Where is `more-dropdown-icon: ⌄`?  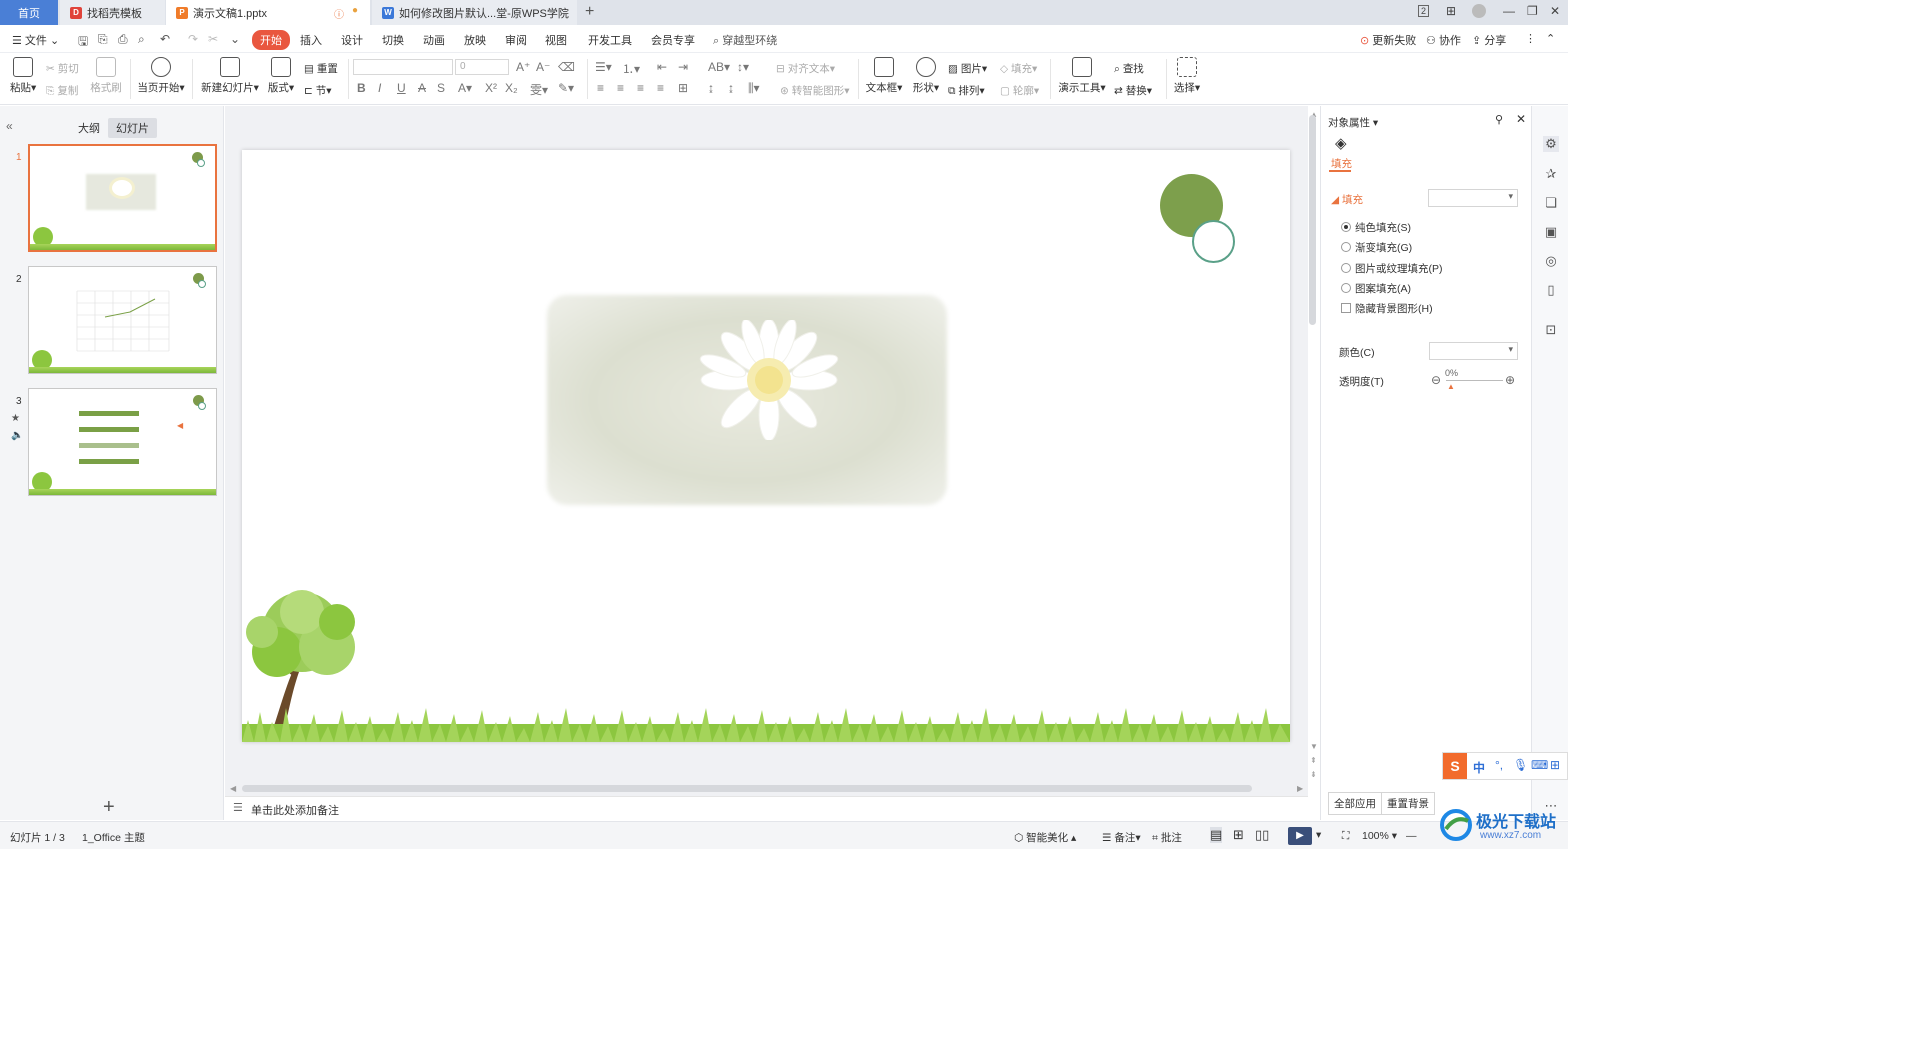
more-dropdown-icon: ⌄ is located at coordinates (235, 39).